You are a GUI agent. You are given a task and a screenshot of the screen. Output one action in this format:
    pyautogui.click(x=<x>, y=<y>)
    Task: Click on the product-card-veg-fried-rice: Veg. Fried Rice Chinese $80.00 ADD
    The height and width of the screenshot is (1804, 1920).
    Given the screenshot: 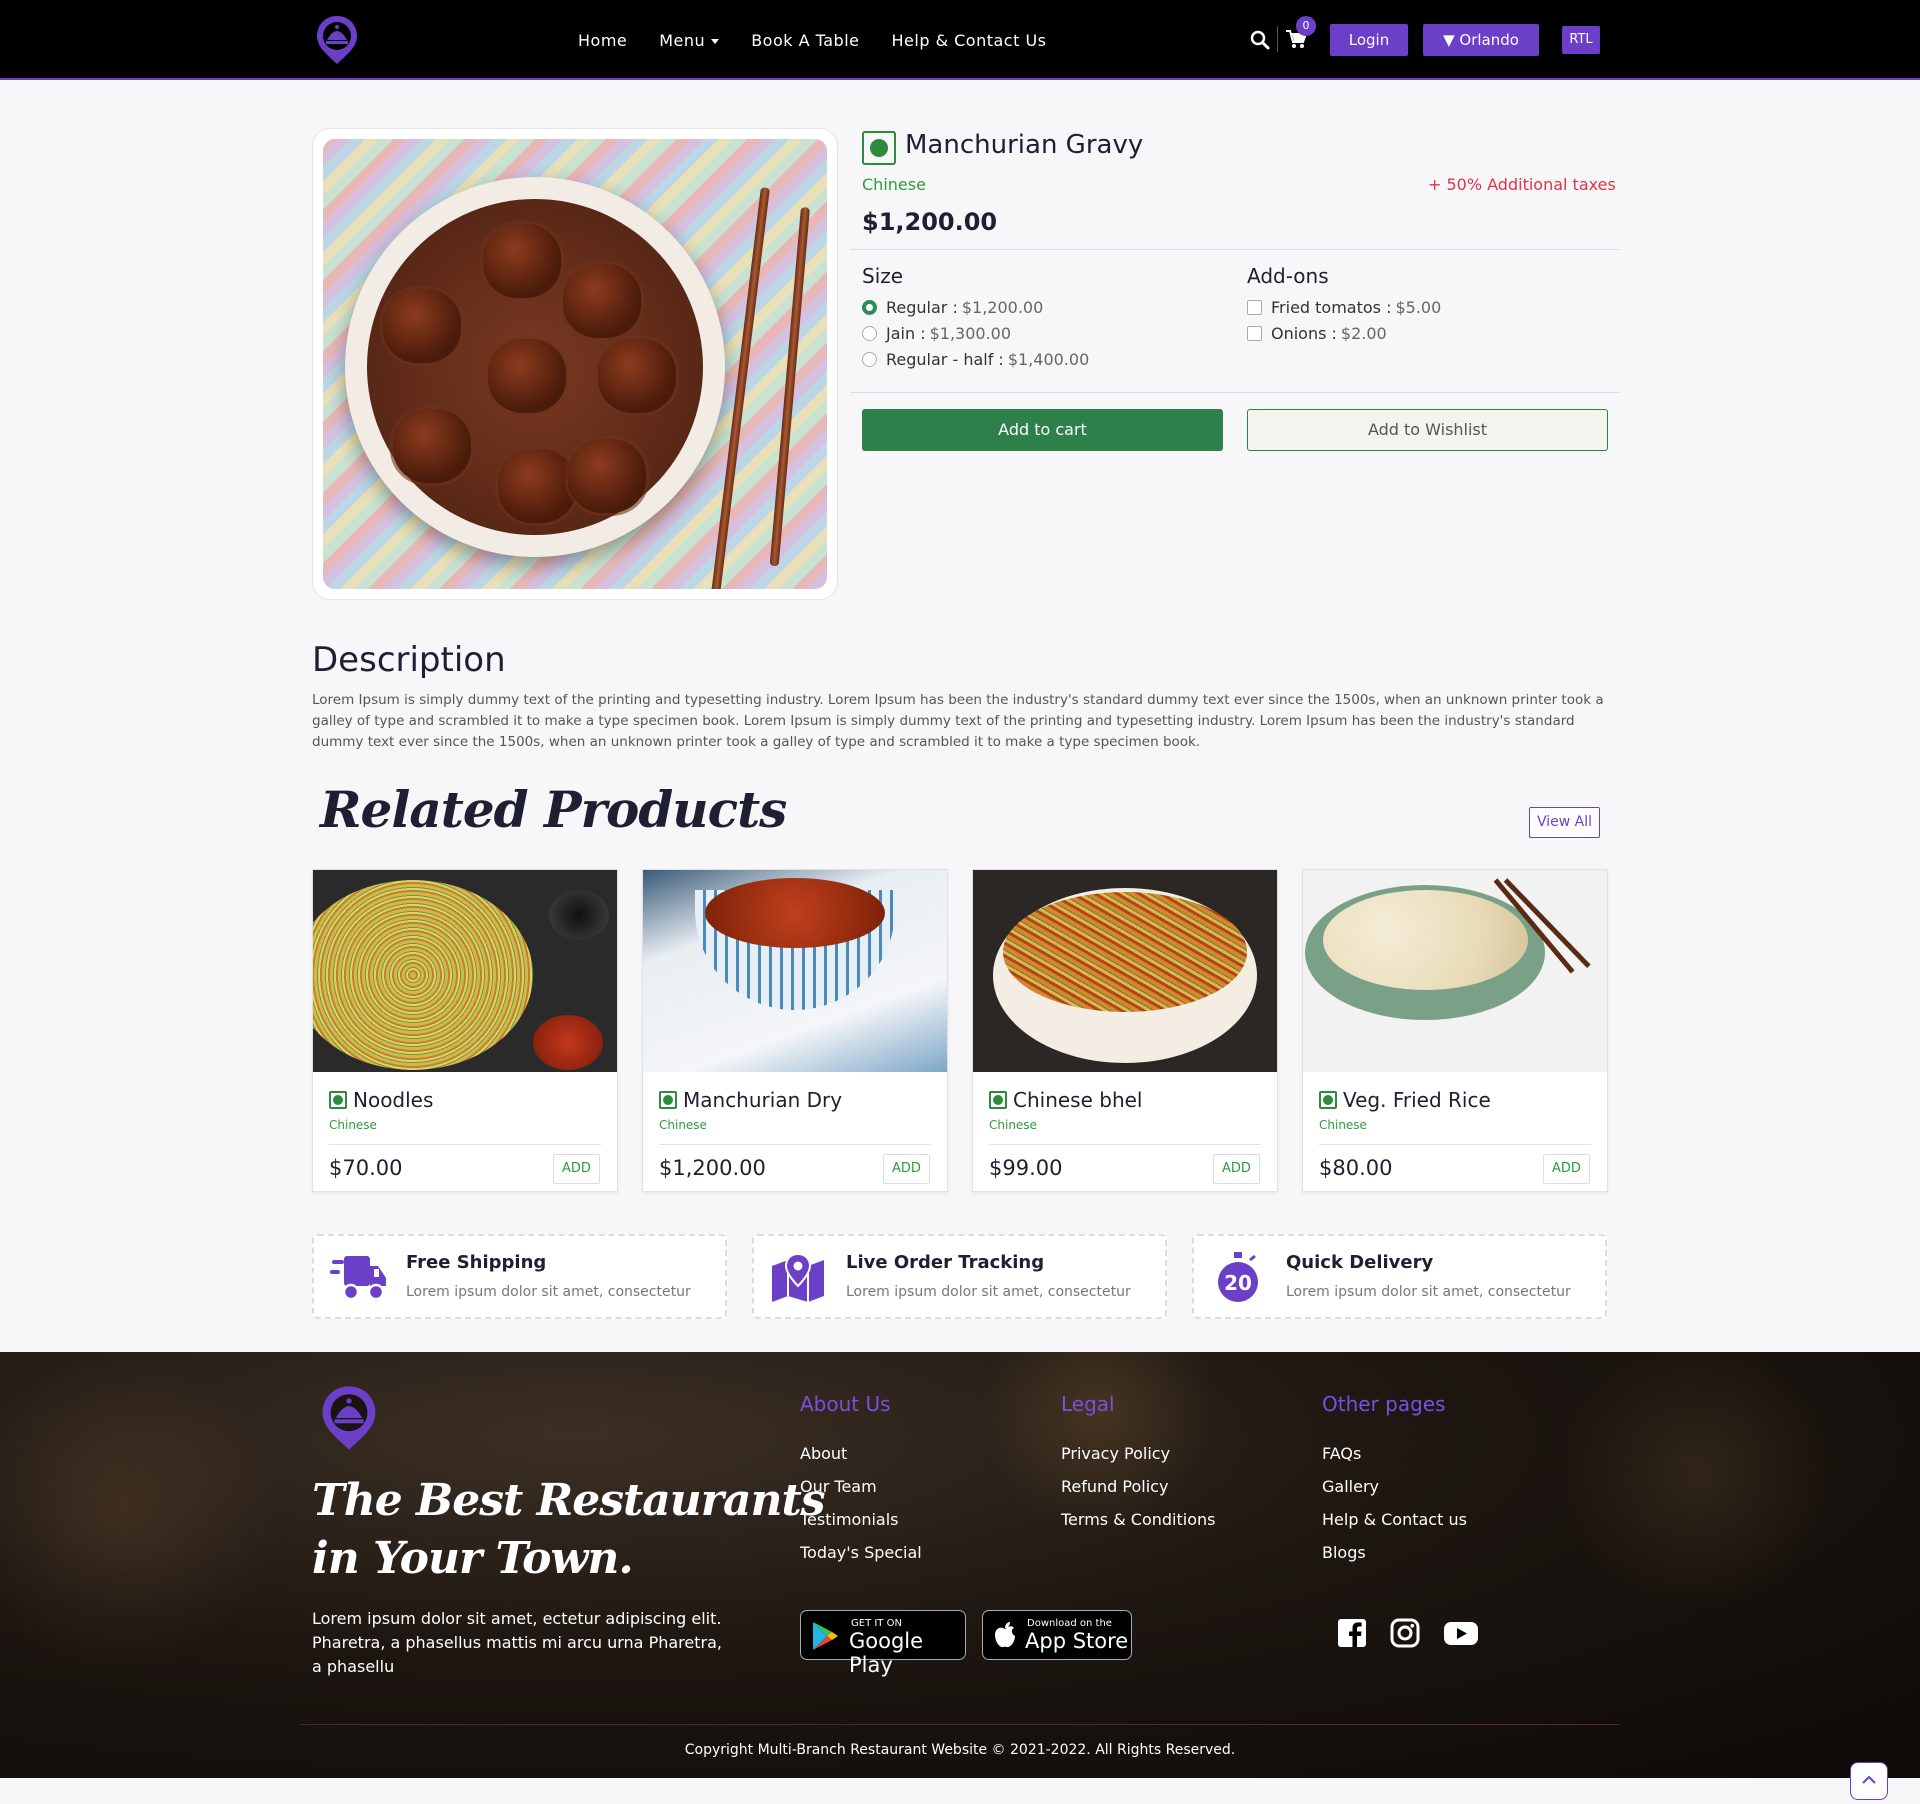 What is the action you would take?
    pyautogui.click(x=1455, y=1030)
    